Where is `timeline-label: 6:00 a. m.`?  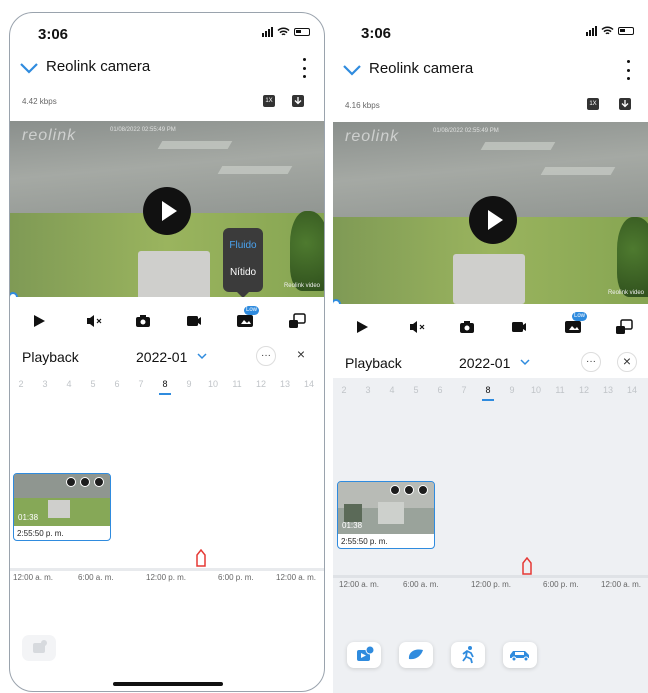
timeline-label: 6:00 a. m. is located at coordinates (96, 577).